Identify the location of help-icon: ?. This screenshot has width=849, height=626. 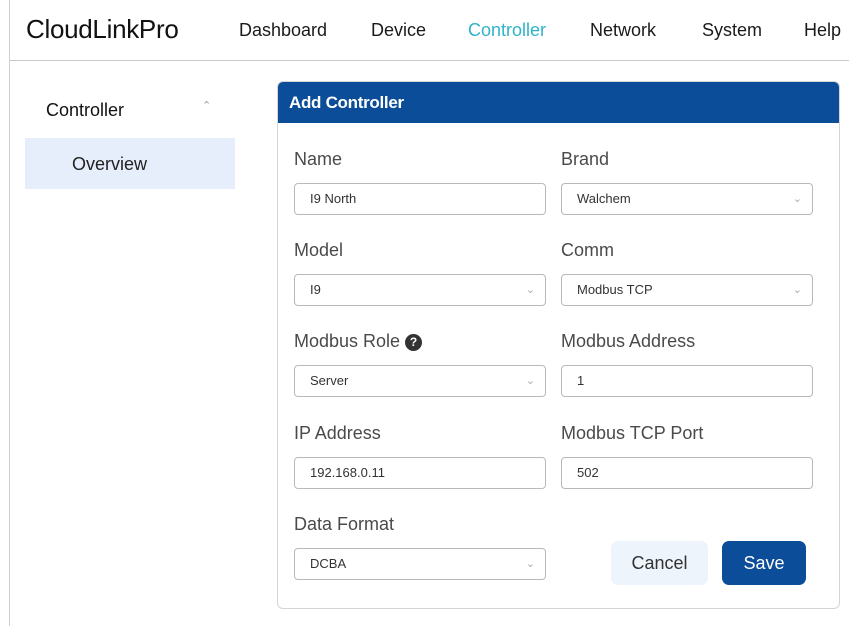
(414, 342).